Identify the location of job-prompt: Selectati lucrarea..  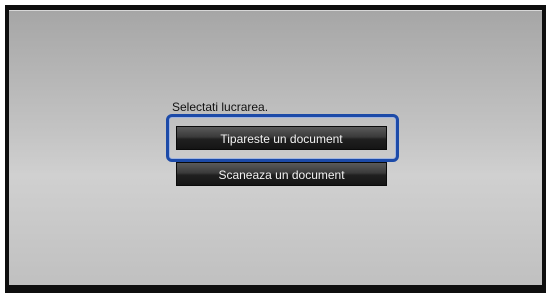
(220, 107).